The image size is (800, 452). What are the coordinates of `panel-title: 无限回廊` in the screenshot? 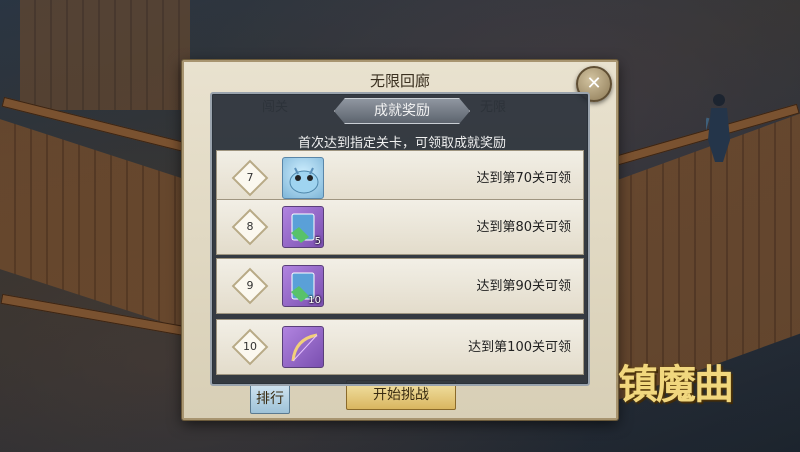 It's located at (399, 81).